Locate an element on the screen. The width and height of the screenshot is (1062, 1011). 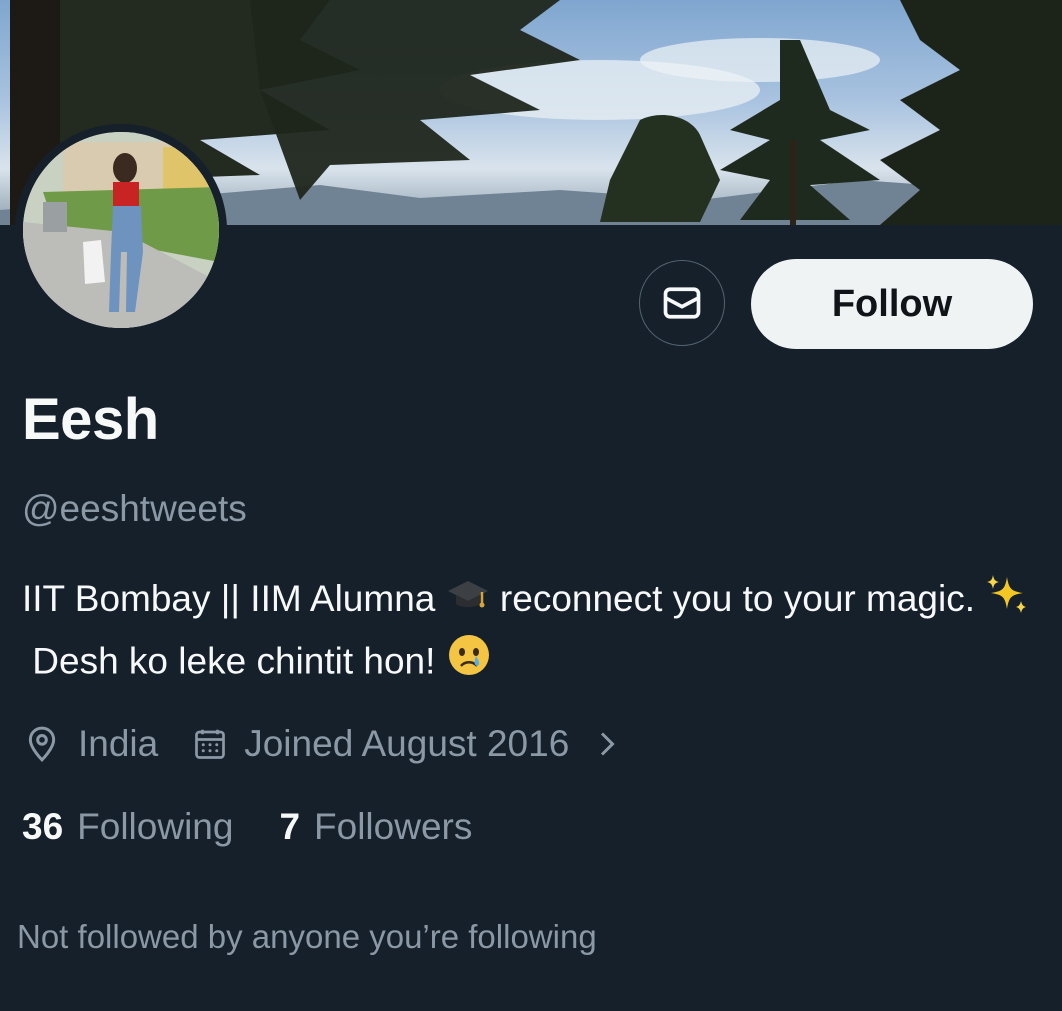
sparkles-emoji is located at coordinates (1007, 601).